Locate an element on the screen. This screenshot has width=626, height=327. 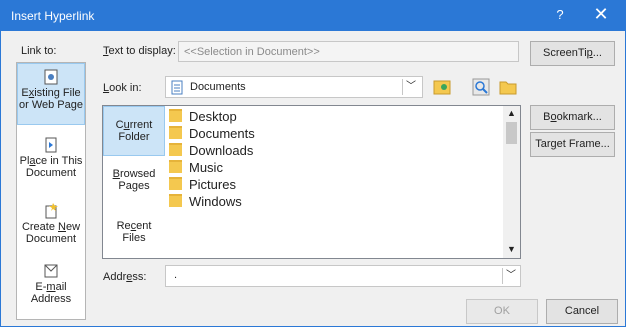
create-new-document-label: Create New Document is located at coordinates (51, 233).